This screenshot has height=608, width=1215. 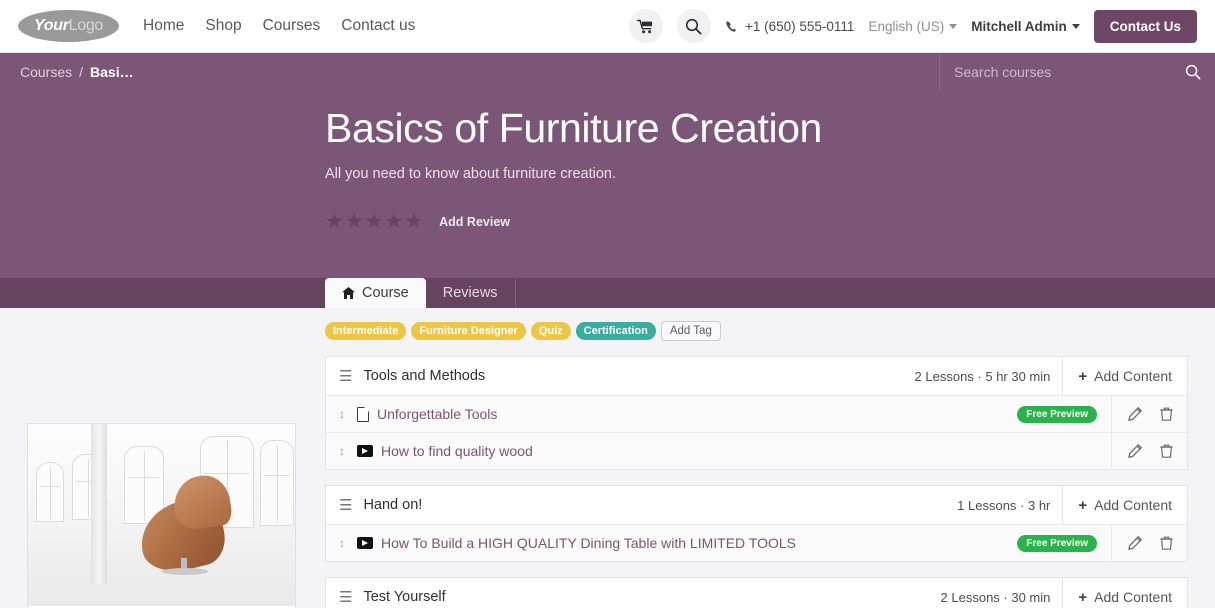 What do you see at coordinates (393, 505) in the screenshot?
I see `section-title: Hand on!` at bounding box center [393, 505].